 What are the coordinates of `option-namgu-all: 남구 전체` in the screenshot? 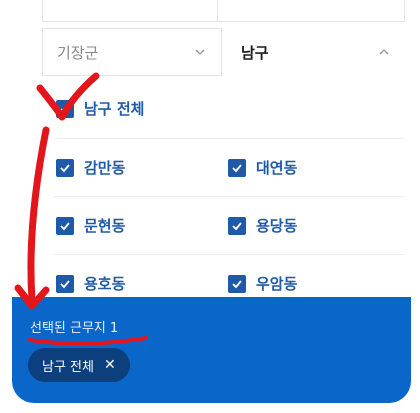 It's located at (100, 108).